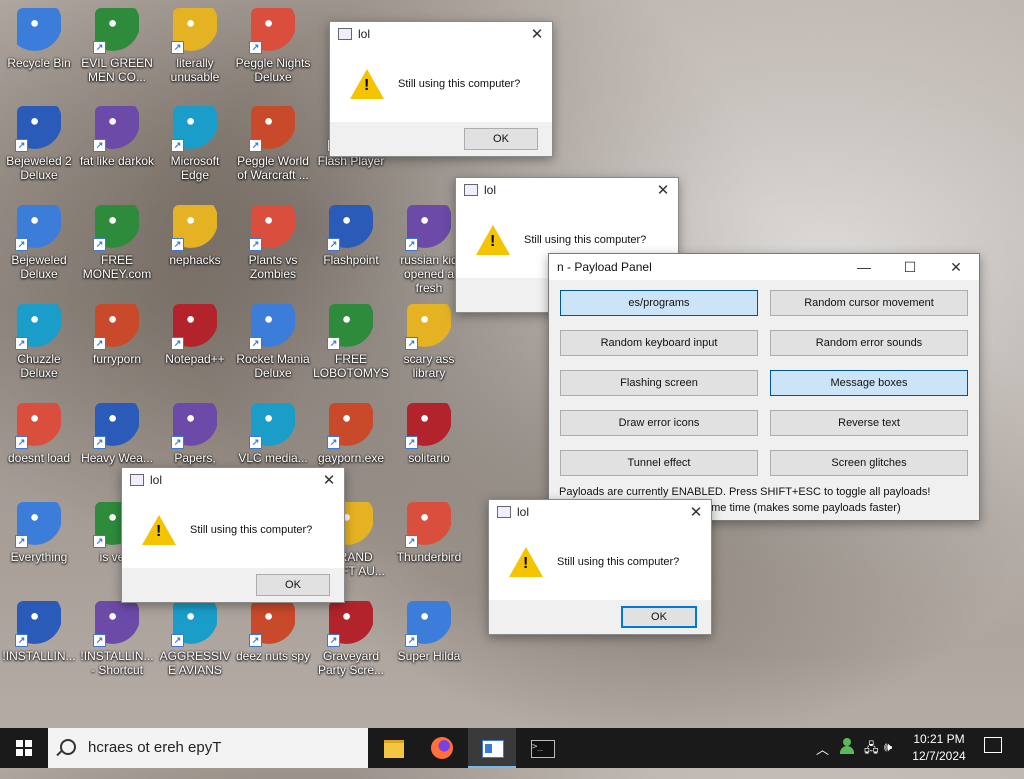 Image resolution: width=1024 pixels, height=779 pixels. What do you see at coordinates (39, 532) in the screenshot?
I see `desktop-icon: ↗ Everything` at bounding box center [39, 532].